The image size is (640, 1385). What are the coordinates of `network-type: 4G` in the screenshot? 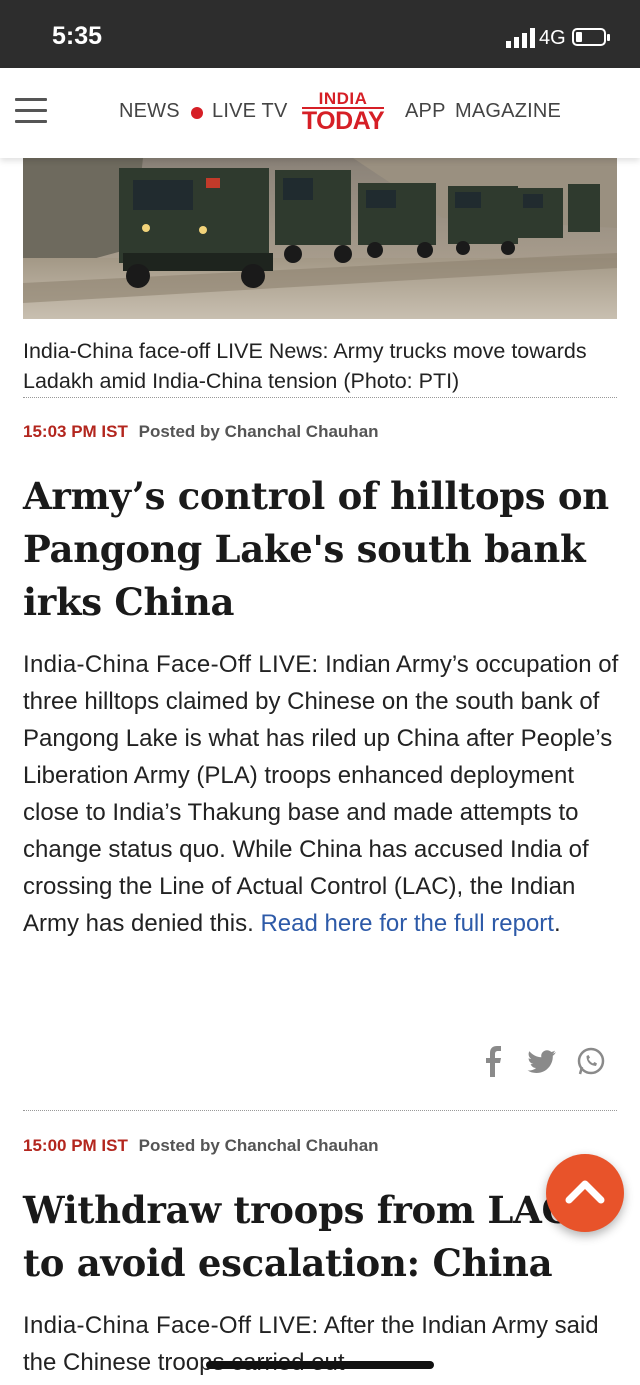 It's located at (552, 38).